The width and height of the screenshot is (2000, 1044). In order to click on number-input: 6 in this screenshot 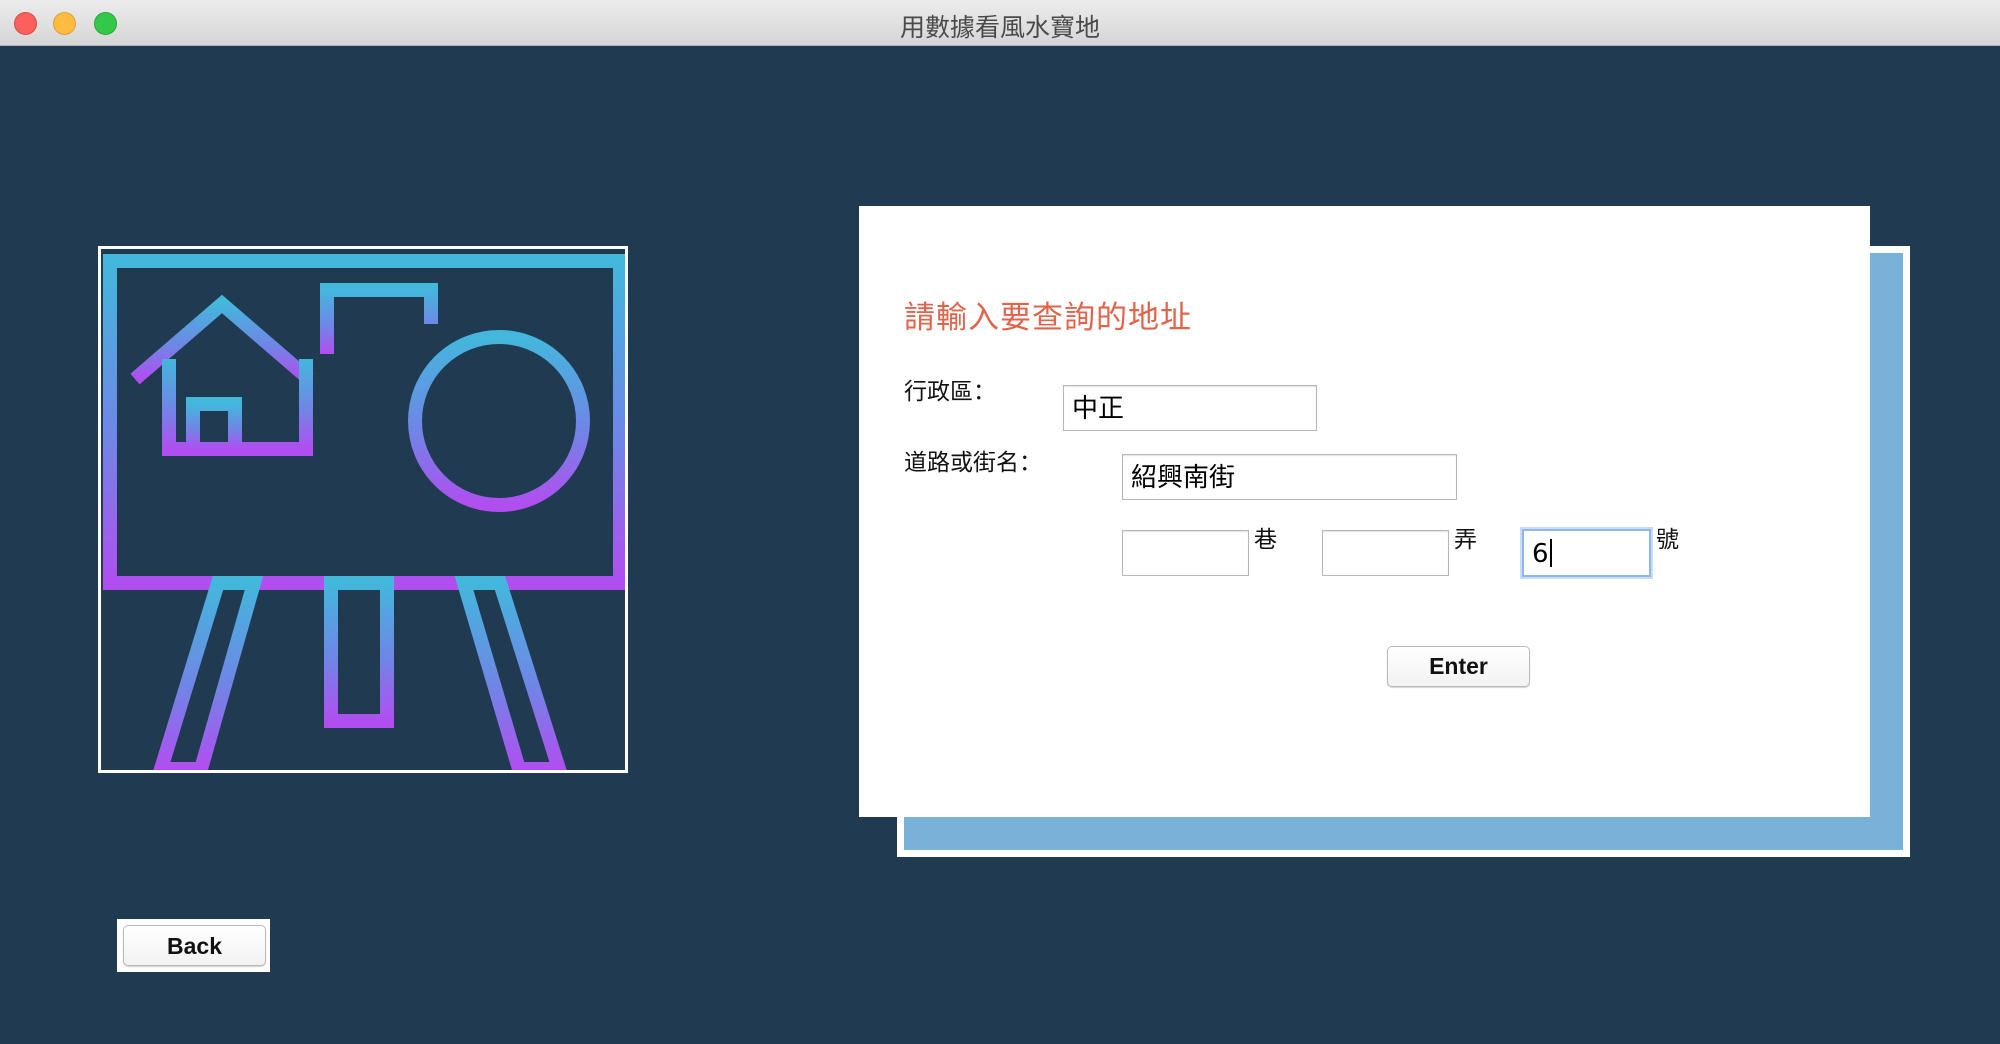, I will do `click(1586, 553)`.